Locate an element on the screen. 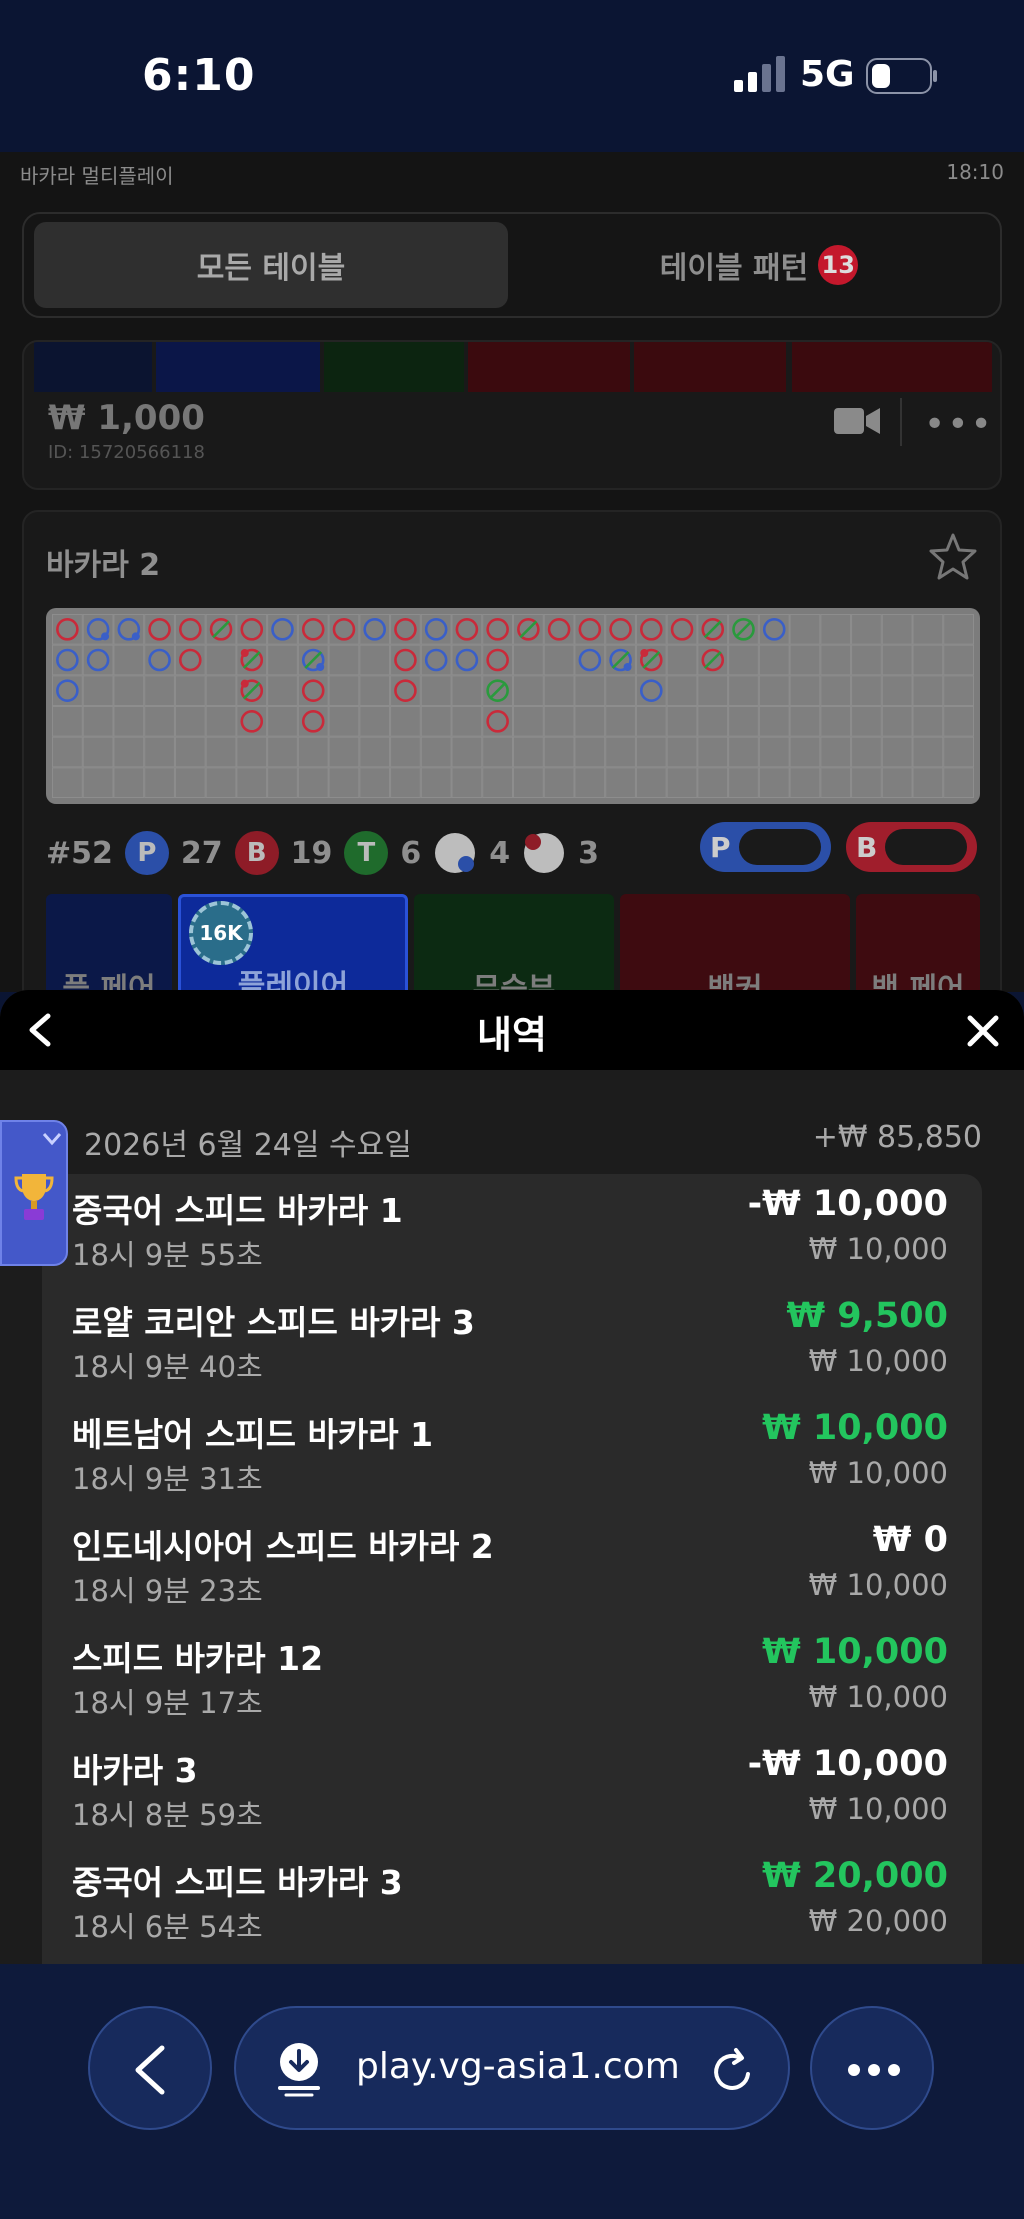 The width and height of the screenshot is (1024, 2219). round-number: #52 is located at coordinates (79, 853).